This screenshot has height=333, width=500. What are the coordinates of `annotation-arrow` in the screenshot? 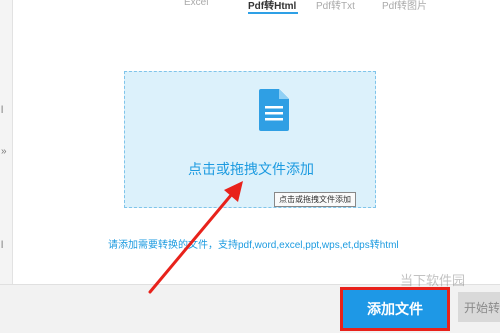 It's located at (195, 237).